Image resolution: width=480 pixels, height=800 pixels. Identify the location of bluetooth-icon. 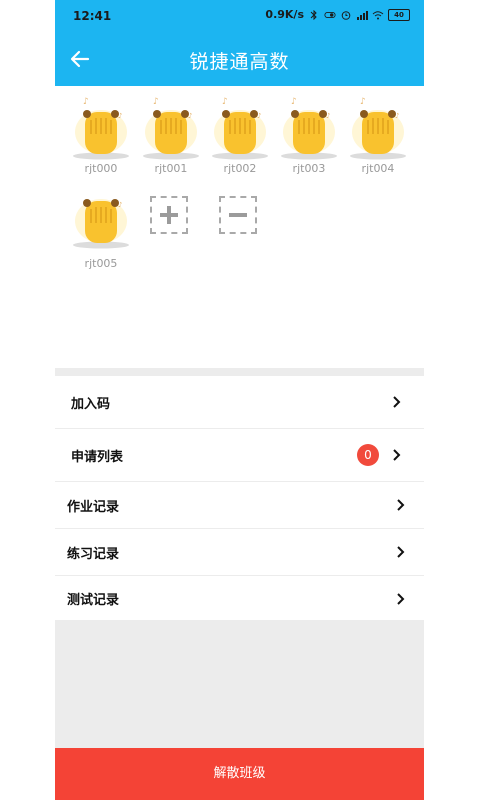
(313, 14).